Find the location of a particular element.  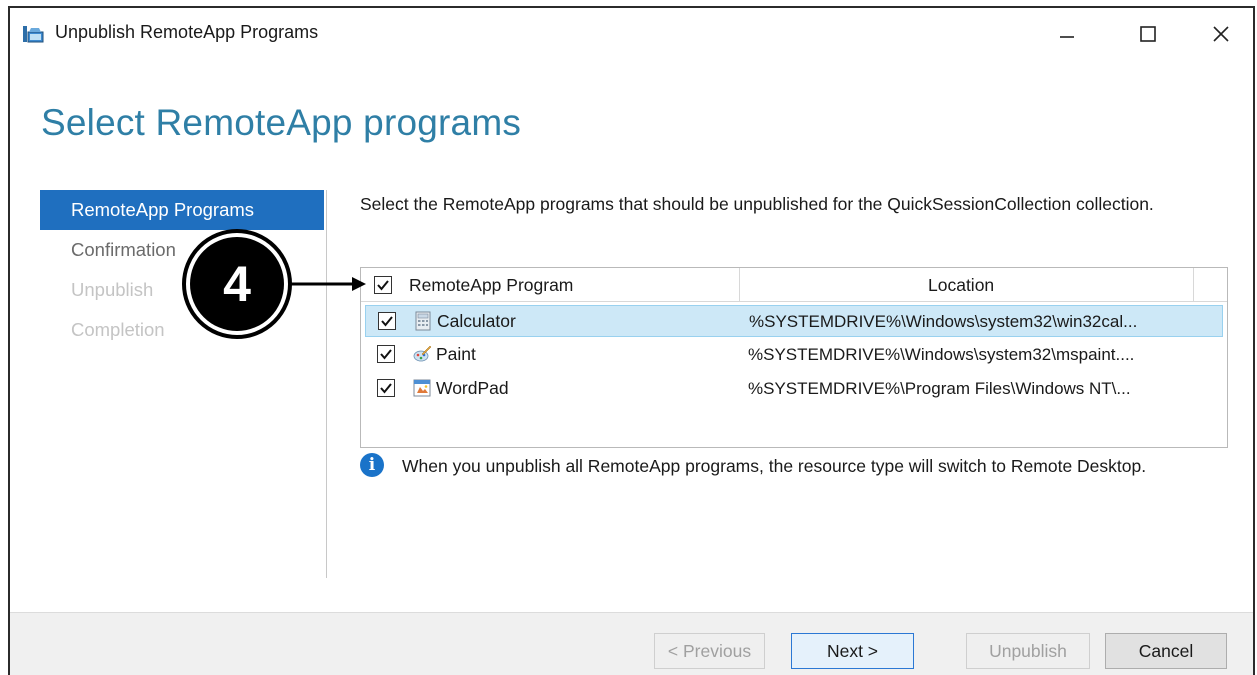

footer-bar: < Previous Next > Unpublish Cancel is located at coordinates (631, 643).